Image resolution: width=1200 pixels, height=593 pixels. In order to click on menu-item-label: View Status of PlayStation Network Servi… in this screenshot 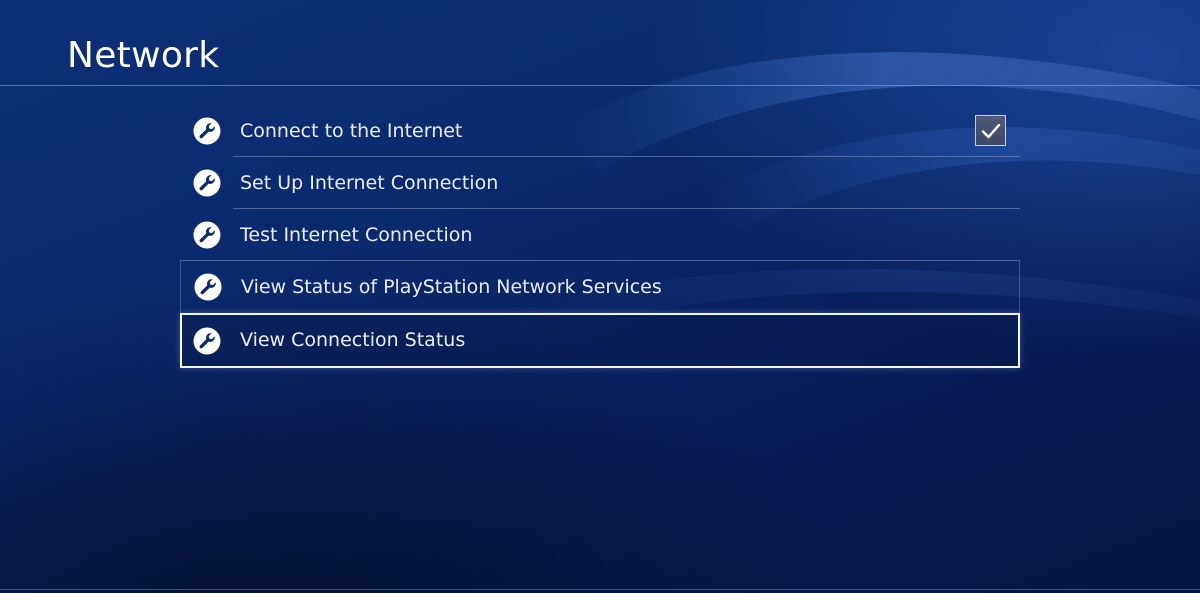, I will do `click(451, 287)`.